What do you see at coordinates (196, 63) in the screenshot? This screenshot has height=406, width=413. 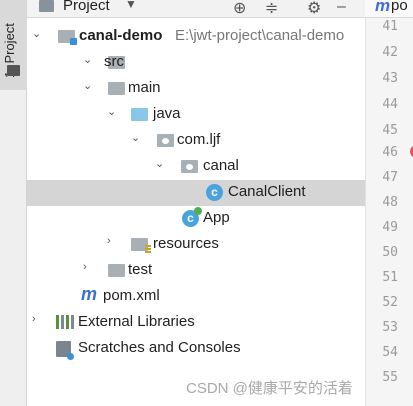 I see `tree-item-src: ⌄ src` at bounding box center [196, 63].